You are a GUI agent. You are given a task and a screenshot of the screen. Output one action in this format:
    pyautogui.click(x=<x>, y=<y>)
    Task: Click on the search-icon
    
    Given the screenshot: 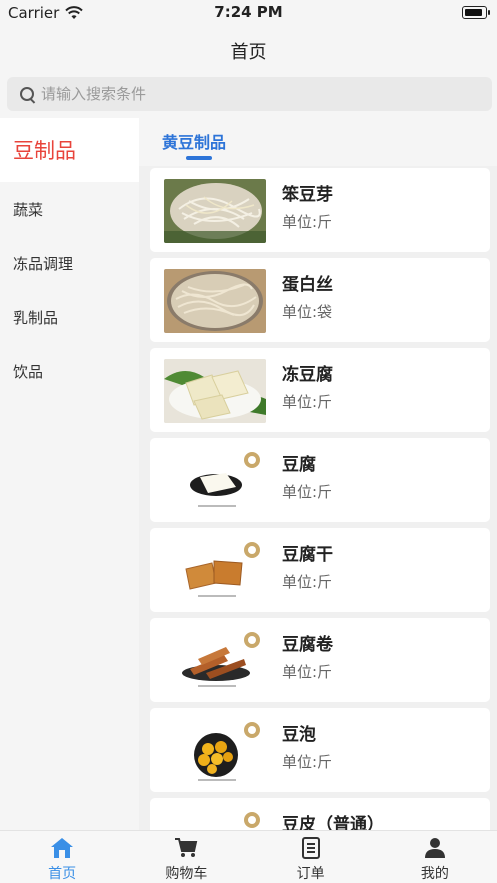 What is the action you would take?
    pyautogui.click(x=24, y=94)
    